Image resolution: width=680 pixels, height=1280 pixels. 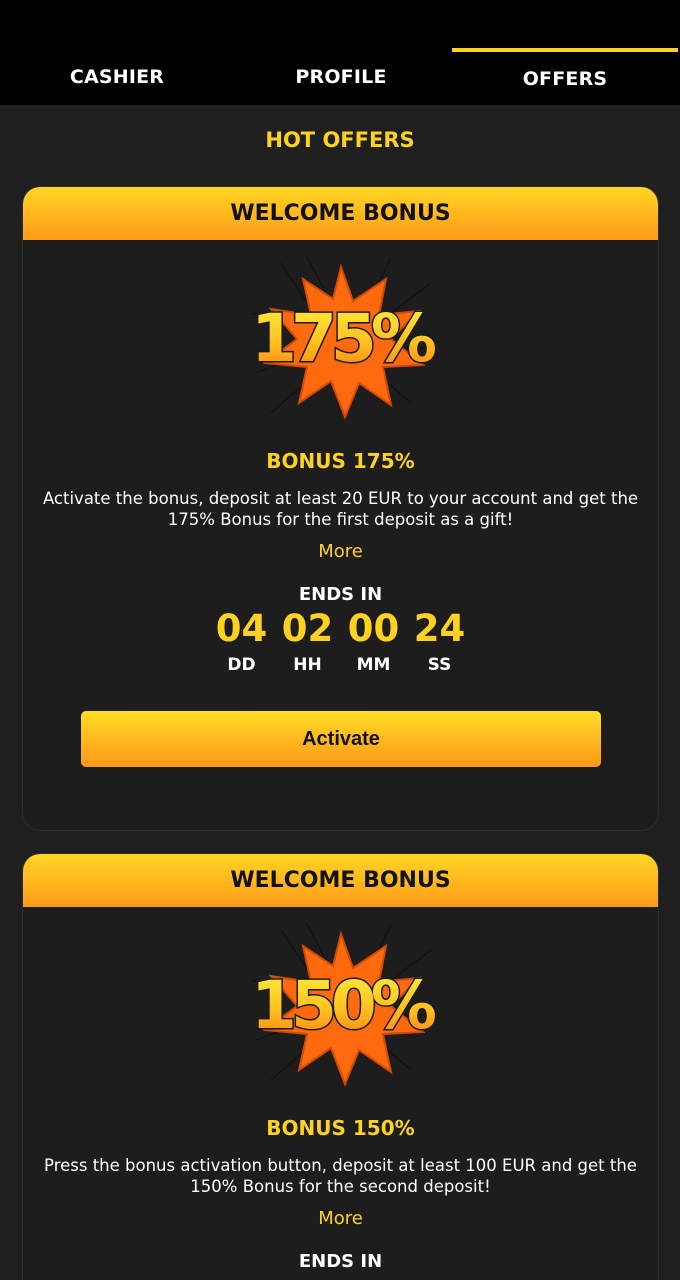 I want to click on timer-hours: 02 HH, so click(x=308, y=641).